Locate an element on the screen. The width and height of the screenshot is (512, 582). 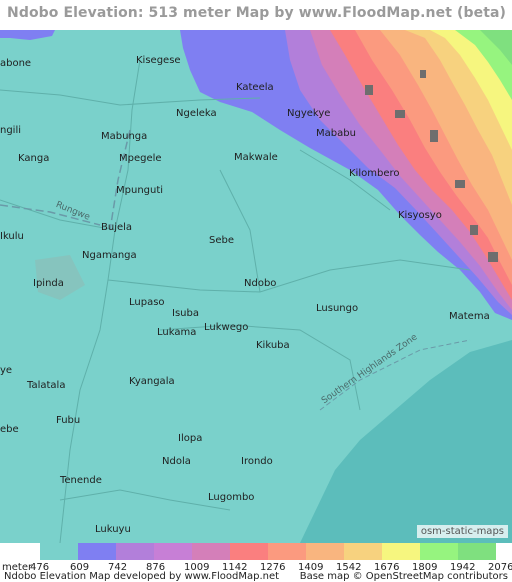
osm-static-maps-badge: osm-static-maps is located at coordinates (462, 531).